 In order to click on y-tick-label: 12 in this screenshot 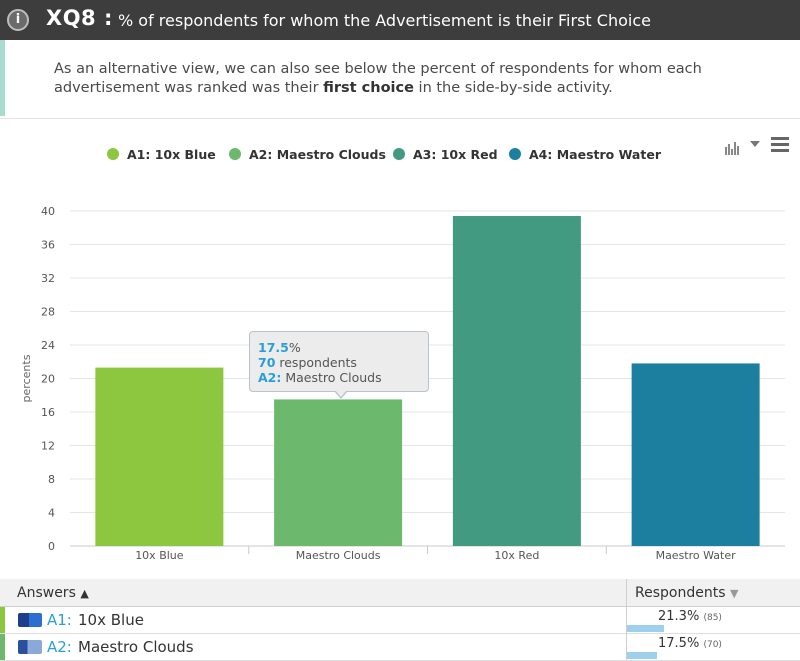, I will do `click(48, 446)`.